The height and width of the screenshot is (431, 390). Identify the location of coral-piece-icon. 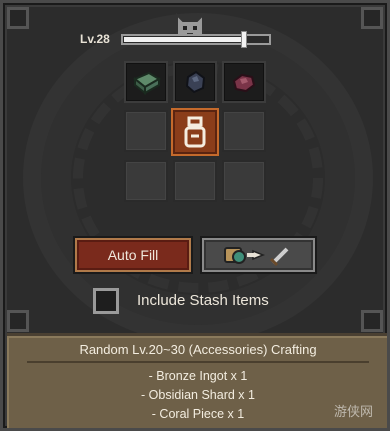
(244, 83).